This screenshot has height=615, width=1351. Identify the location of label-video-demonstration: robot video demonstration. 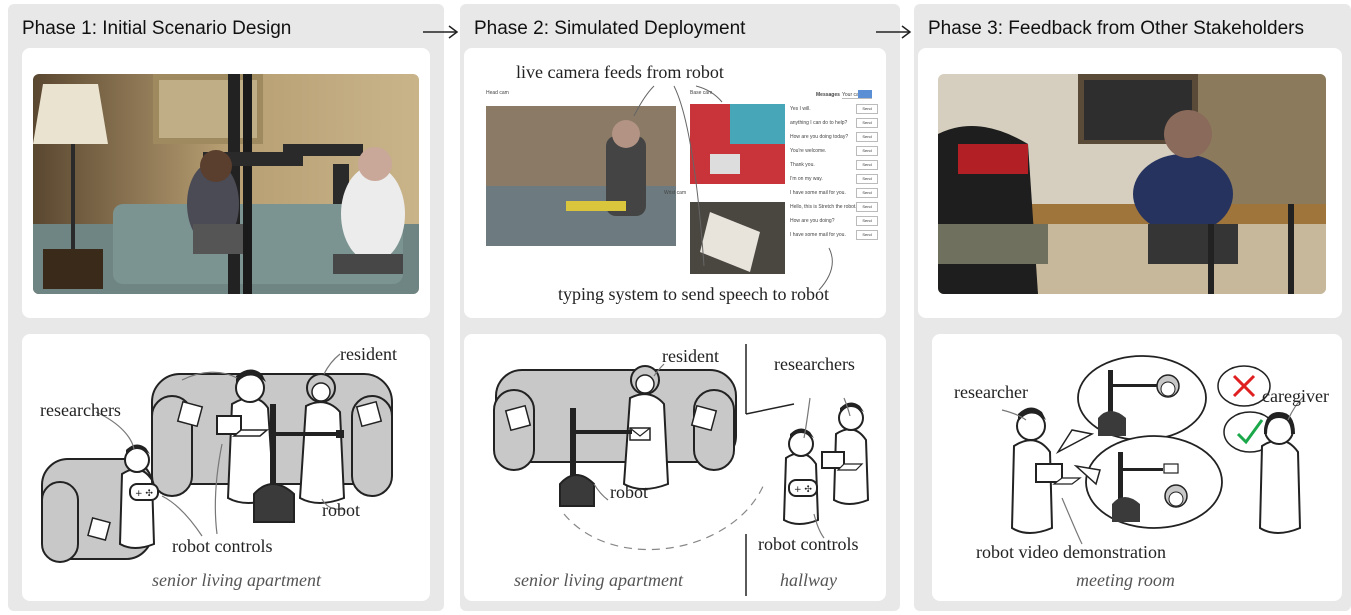
(1071, 552).